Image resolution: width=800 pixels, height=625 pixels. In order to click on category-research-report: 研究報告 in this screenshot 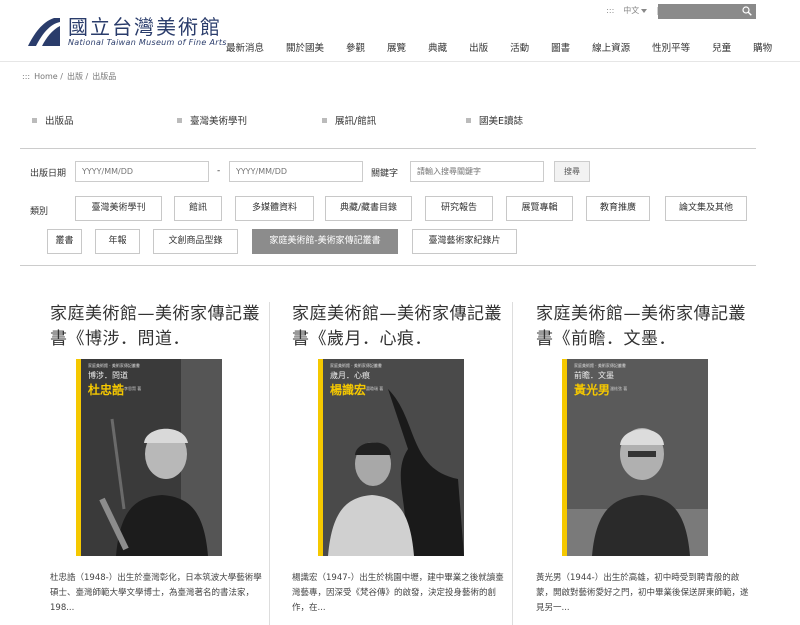, I will do `click(459, 208)`.